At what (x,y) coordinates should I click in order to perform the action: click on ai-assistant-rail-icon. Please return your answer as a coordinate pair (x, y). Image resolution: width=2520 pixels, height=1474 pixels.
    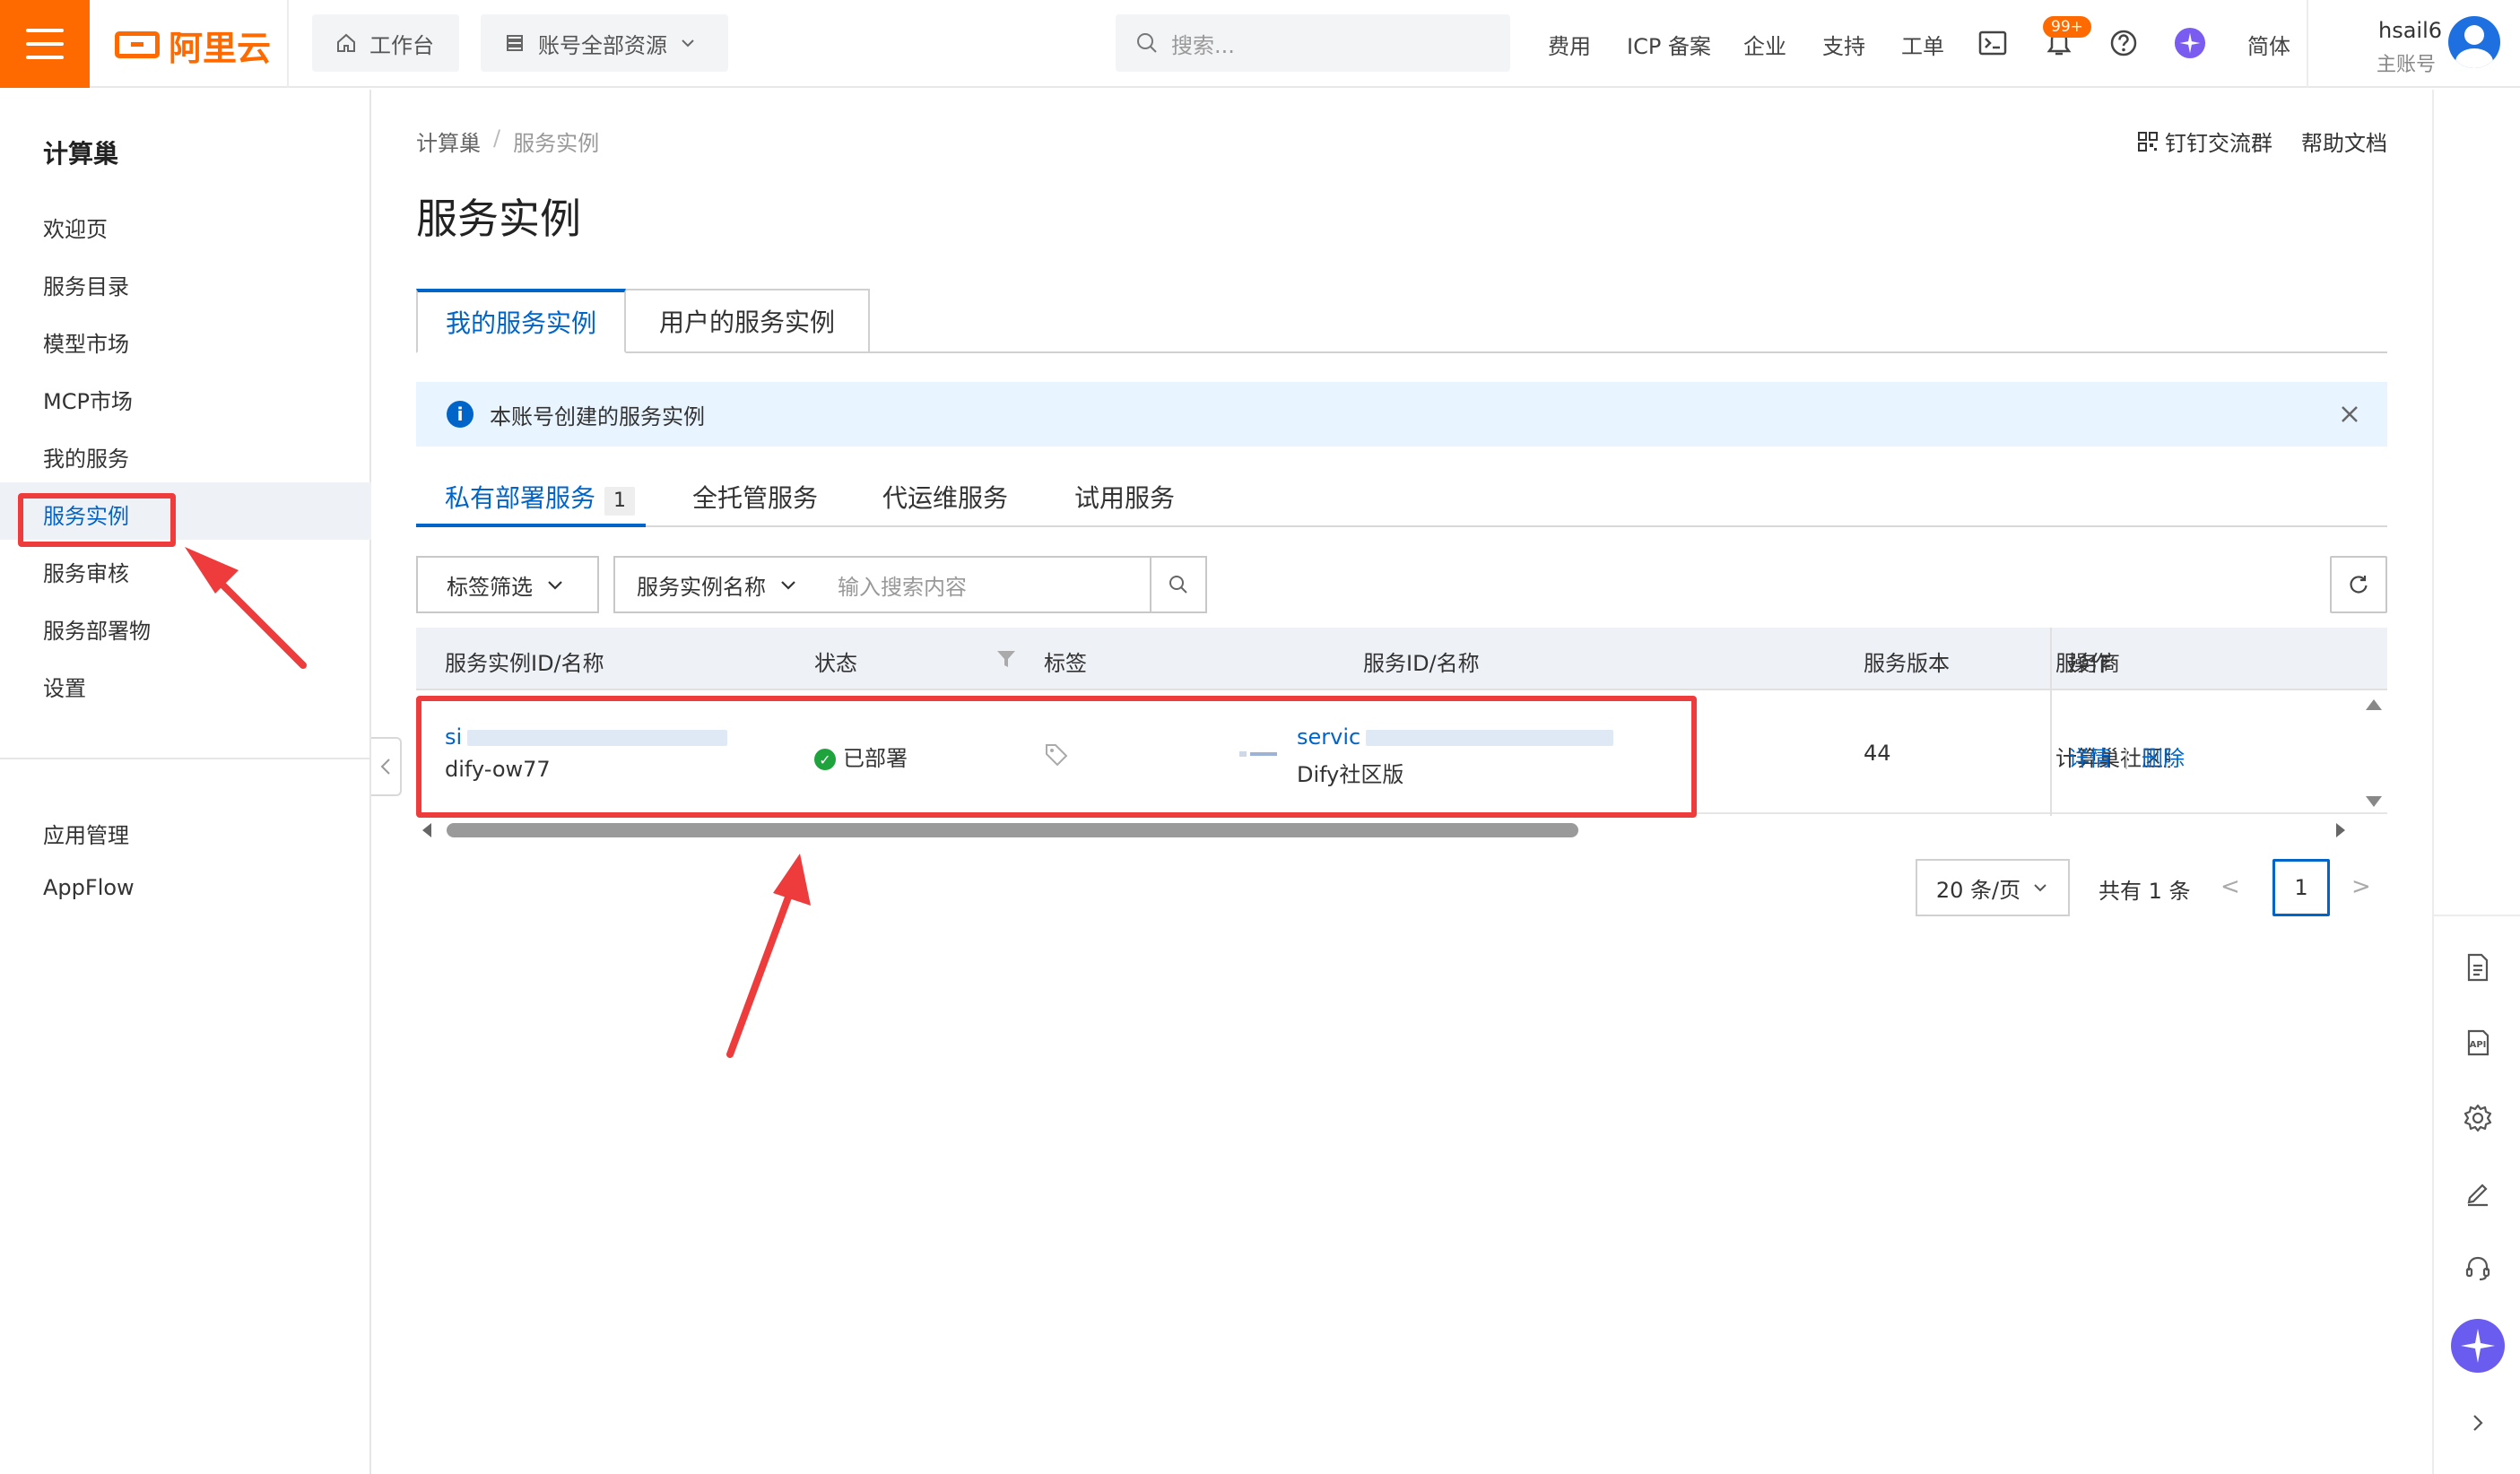
    Looking at the image, I should click on (2478, 1346).